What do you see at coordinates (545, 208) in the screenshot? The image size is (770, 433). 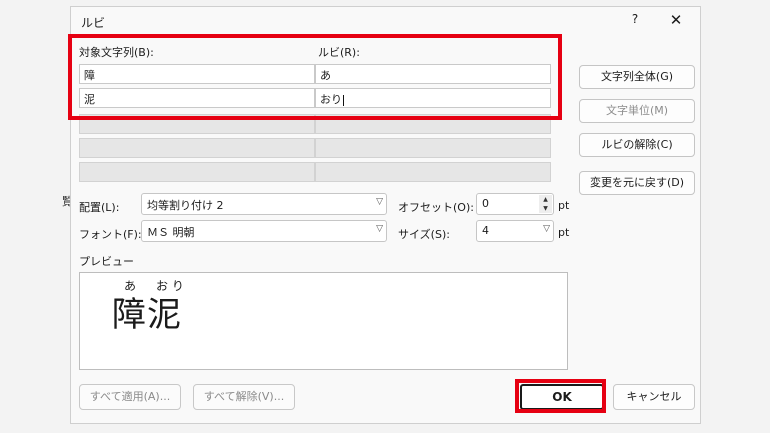 I see `spin-down-icon: ▼` at bounding box center [545, 208].